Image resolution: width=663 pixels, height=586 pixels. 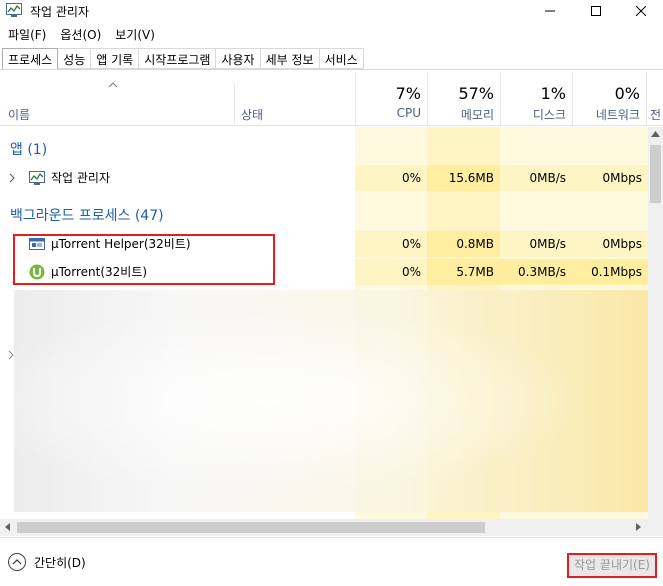 What do you see at coordinates (81, 178) in the screenshot?
I see `process-name: 작업 관리자` at bounding box center [81, 178].